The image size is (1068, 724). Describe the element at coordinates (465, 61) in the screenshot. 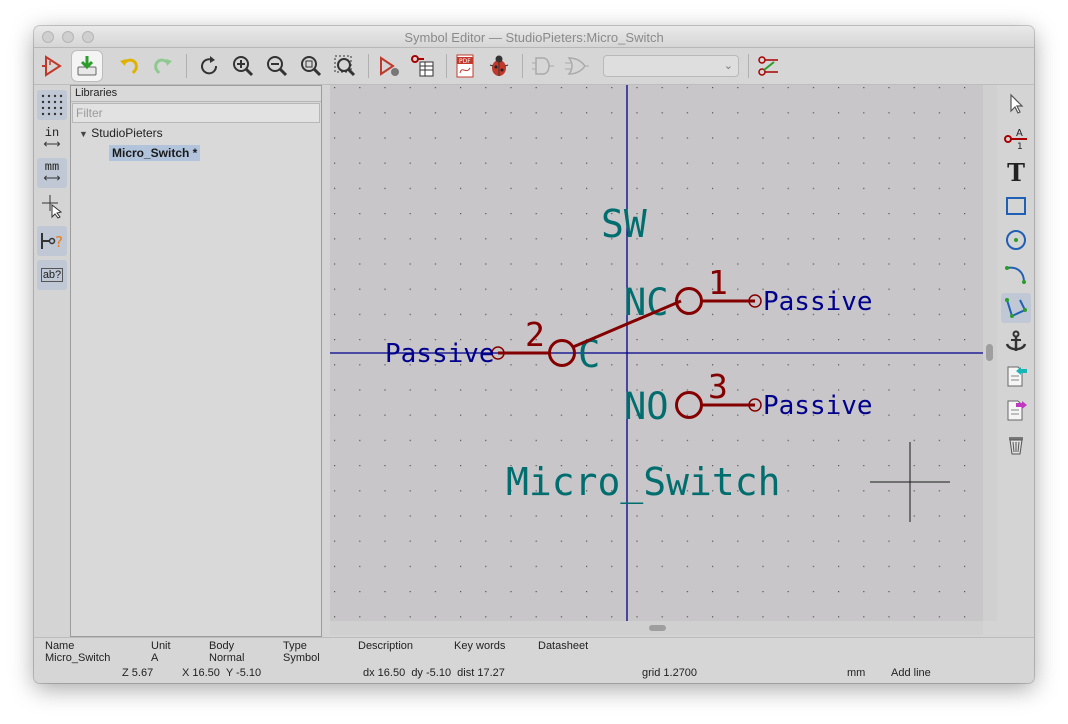

I see `svg-text: PDF` at that location.